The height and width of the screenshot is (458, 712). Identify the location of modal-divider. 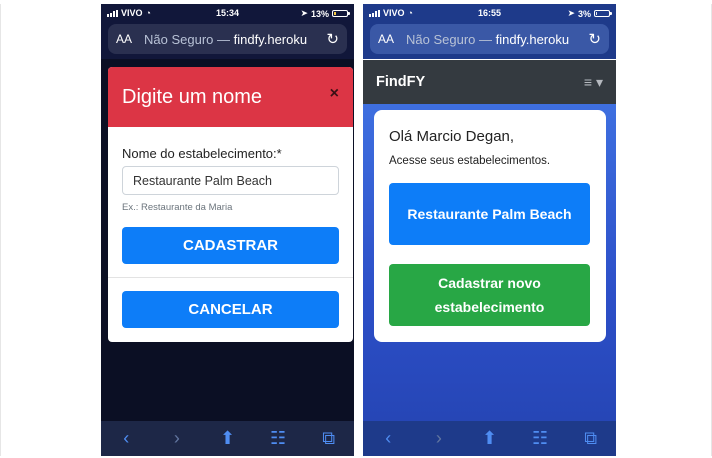
(230, 277).